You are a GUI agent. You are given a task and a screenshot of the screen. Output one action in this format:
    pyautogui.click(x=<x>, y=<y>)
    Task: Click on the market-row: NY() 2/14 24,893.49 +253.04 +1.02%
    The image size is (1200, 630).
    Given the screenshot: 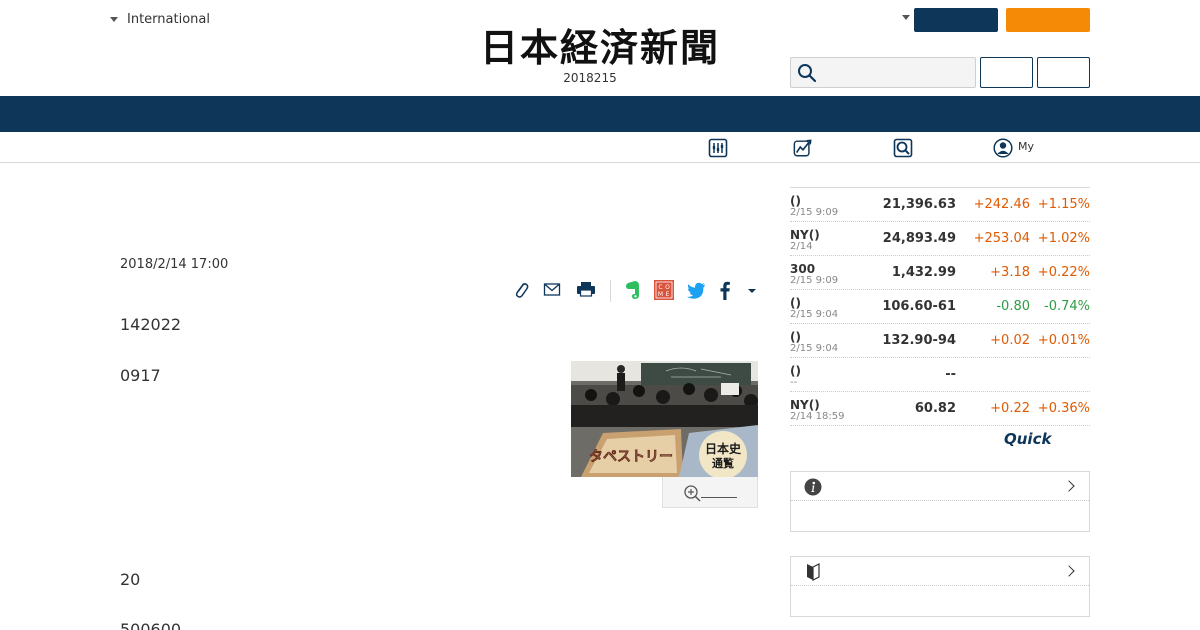 What is the action you would take?
    pyautogui.click(x=940, y=239)
    